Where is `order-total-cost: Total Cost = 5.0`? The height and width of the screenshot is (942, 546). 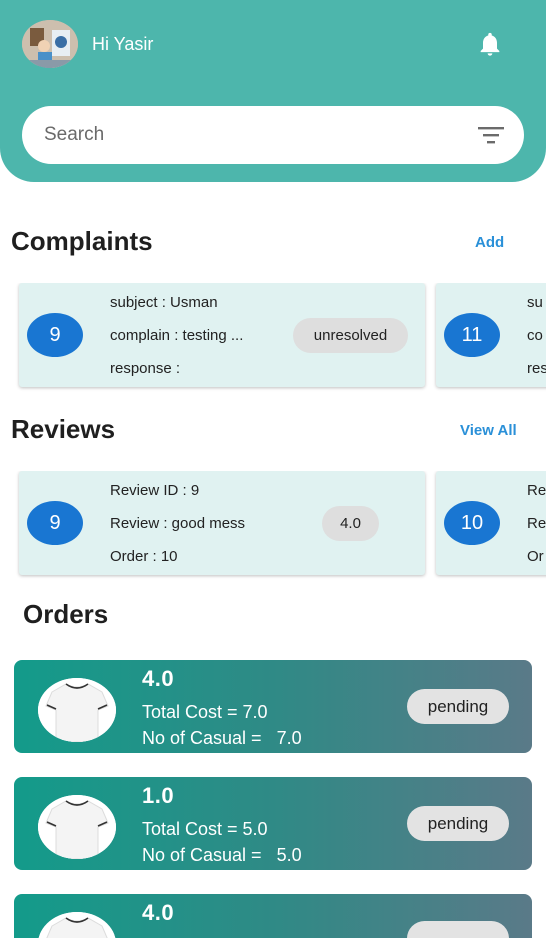
order-total-cost: Total Cost = 5.0 is located at coordinates (205, 829).